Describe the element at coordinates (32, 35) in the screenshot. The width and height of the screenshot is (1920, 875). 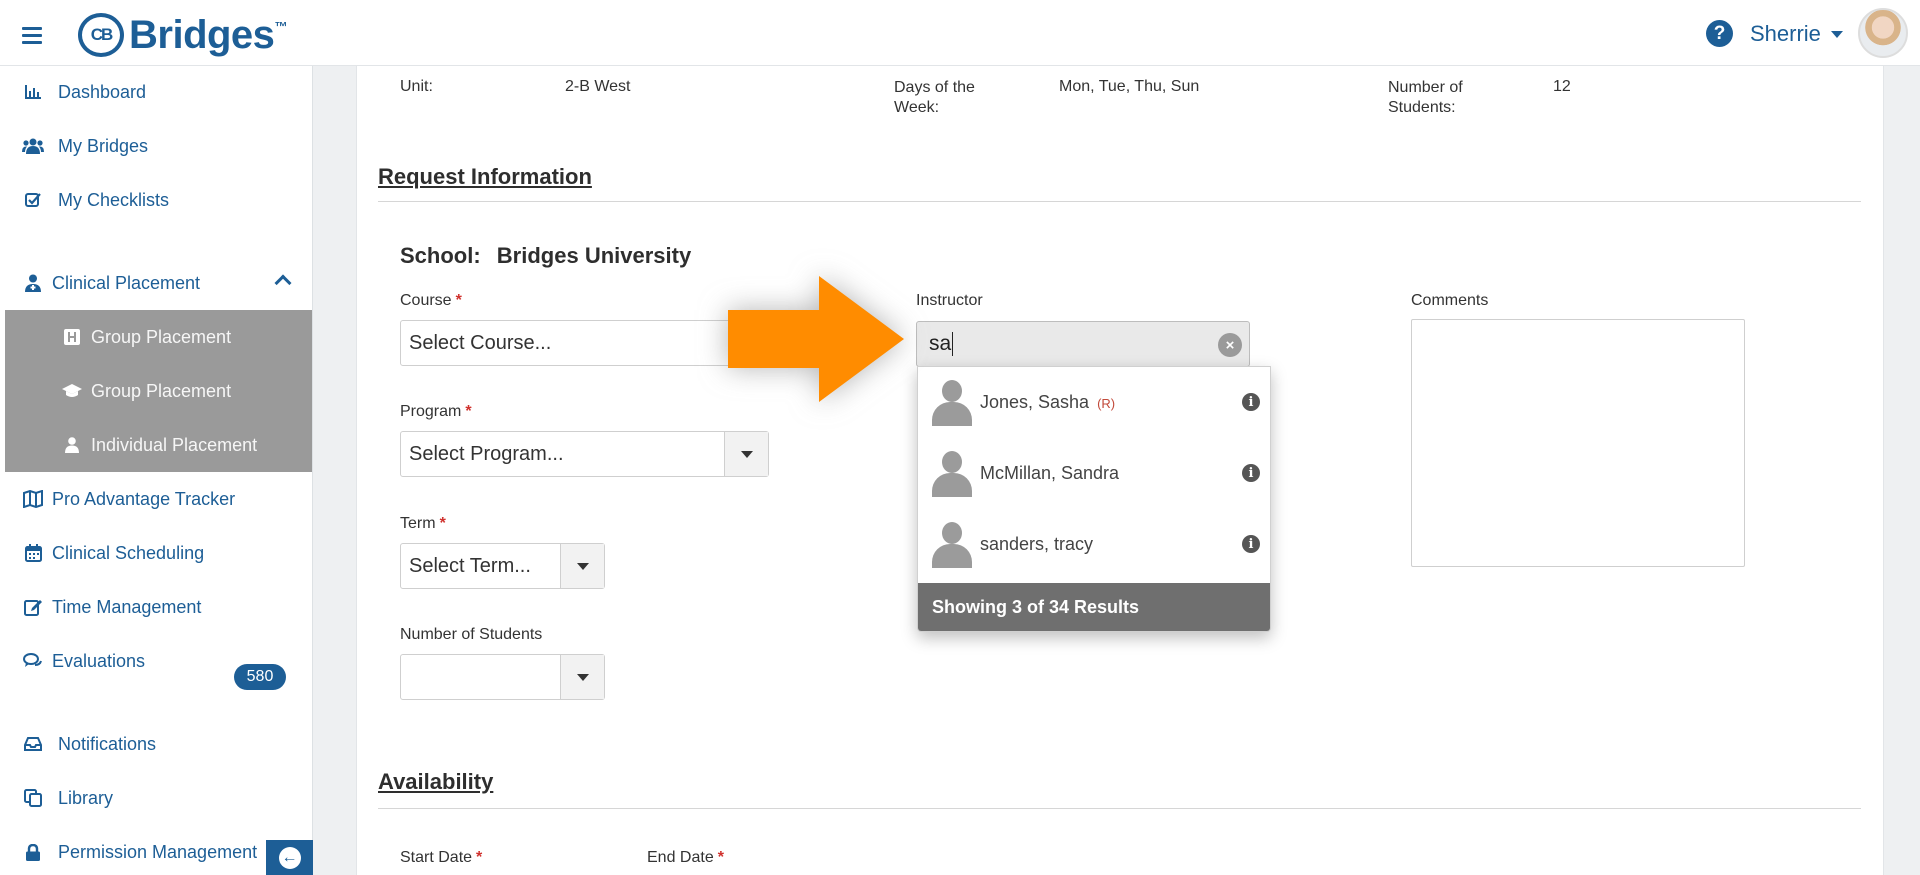
I see `hamburger-menu-icon` at that location.